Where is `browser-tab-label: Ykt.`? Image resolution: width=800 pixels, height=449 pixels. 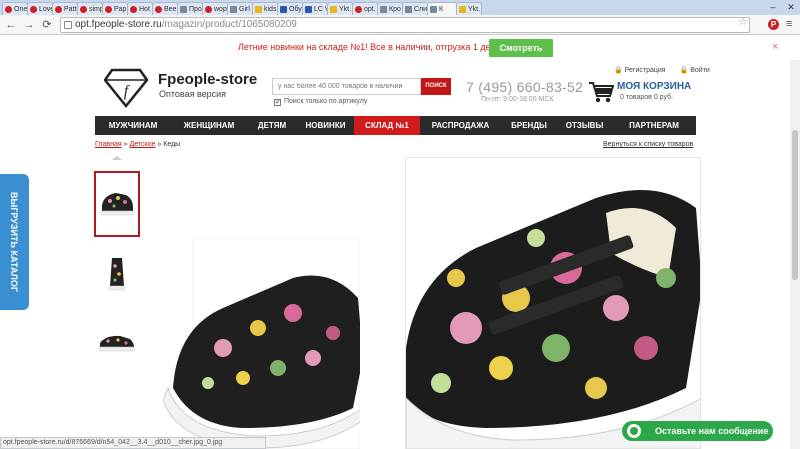 browser-tab-label: Ykt. is located at coordinates (474, 9).